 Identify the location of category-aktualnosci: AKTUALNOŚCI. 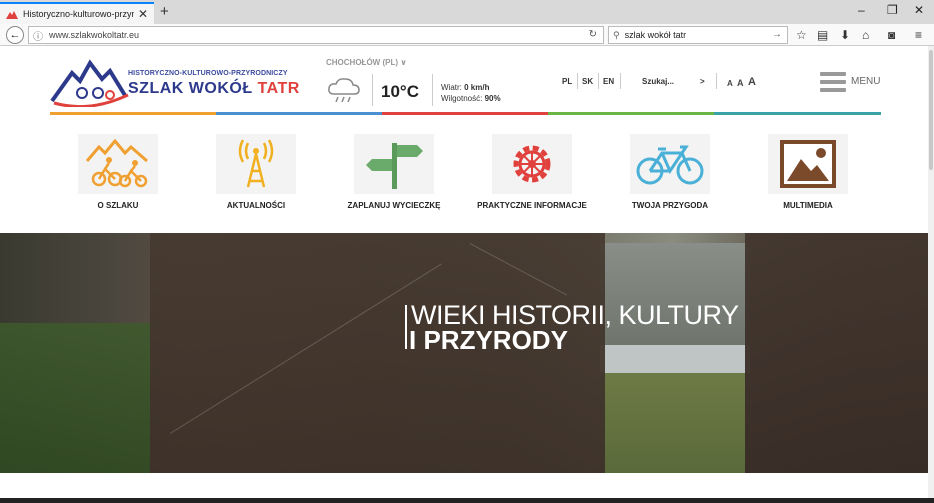
(256, 172).